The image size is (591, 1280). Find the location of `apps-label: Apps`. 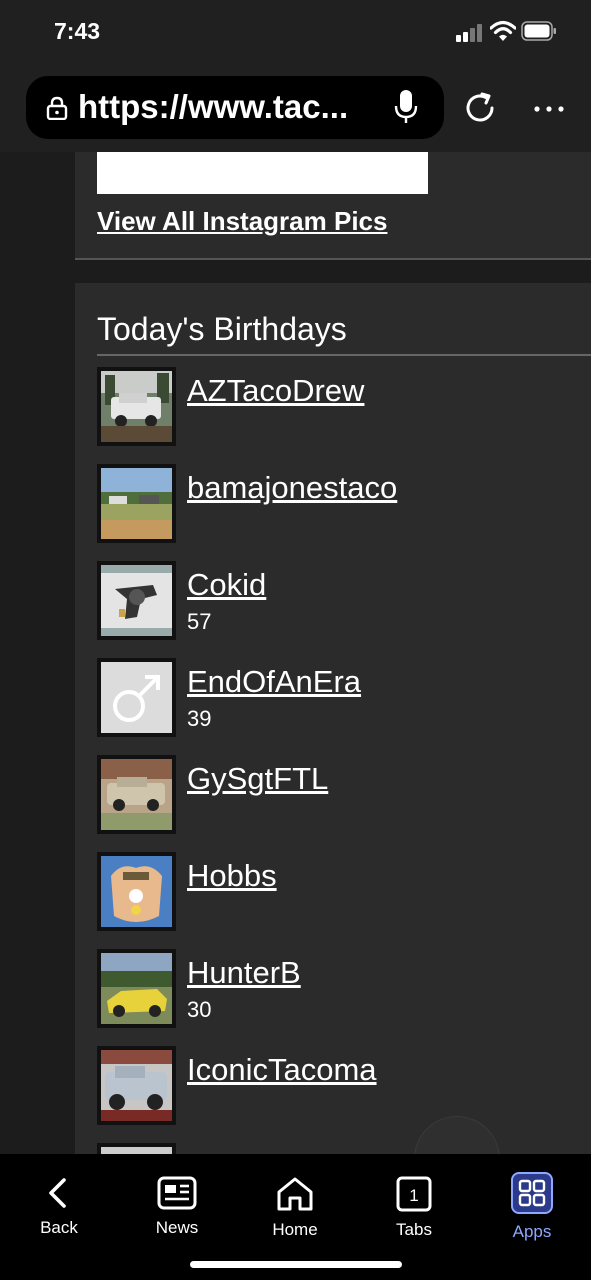

apps-label: Apps is located at coordinates (532, 1231).